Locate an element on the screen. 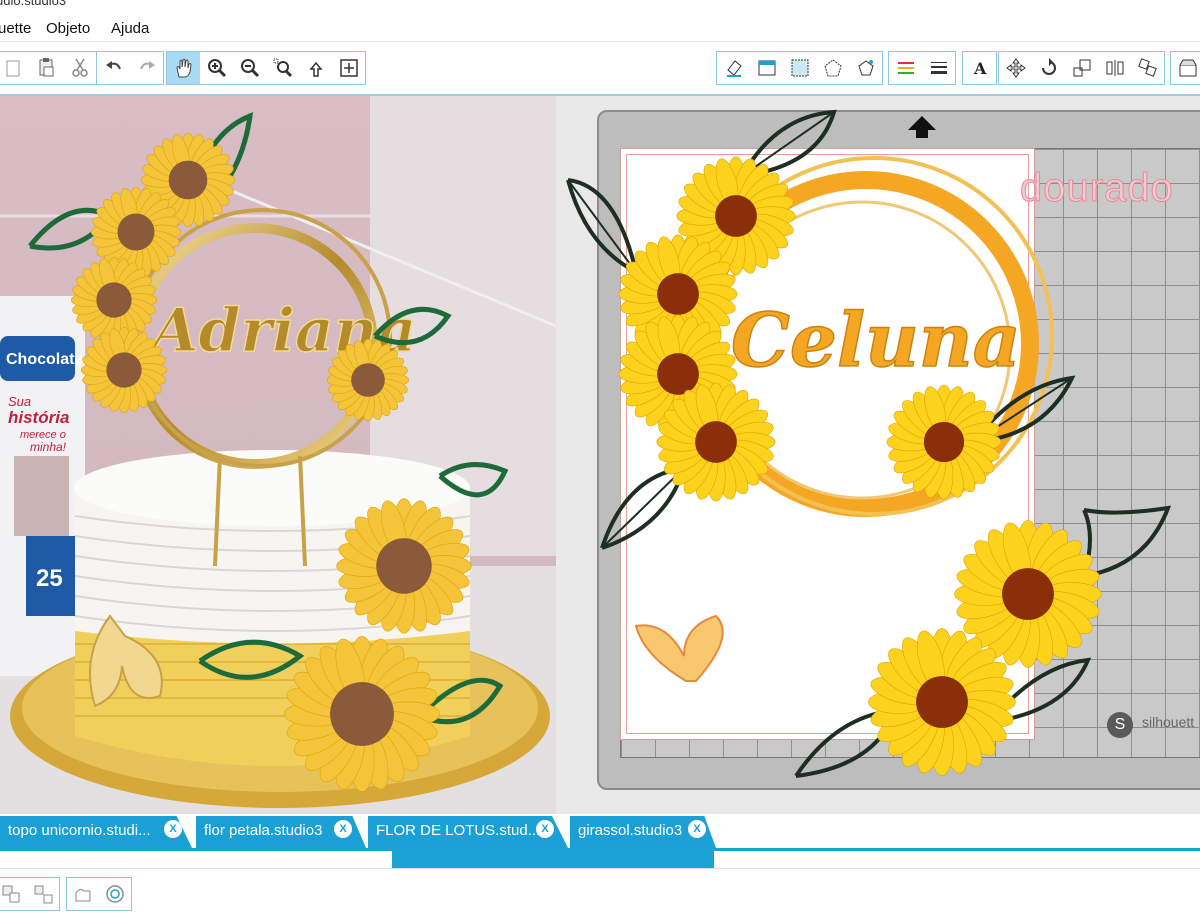 Image resolution: width=1200 pixels, height=919 pixels. package-number: 25 is located at coordinates (49, 578).